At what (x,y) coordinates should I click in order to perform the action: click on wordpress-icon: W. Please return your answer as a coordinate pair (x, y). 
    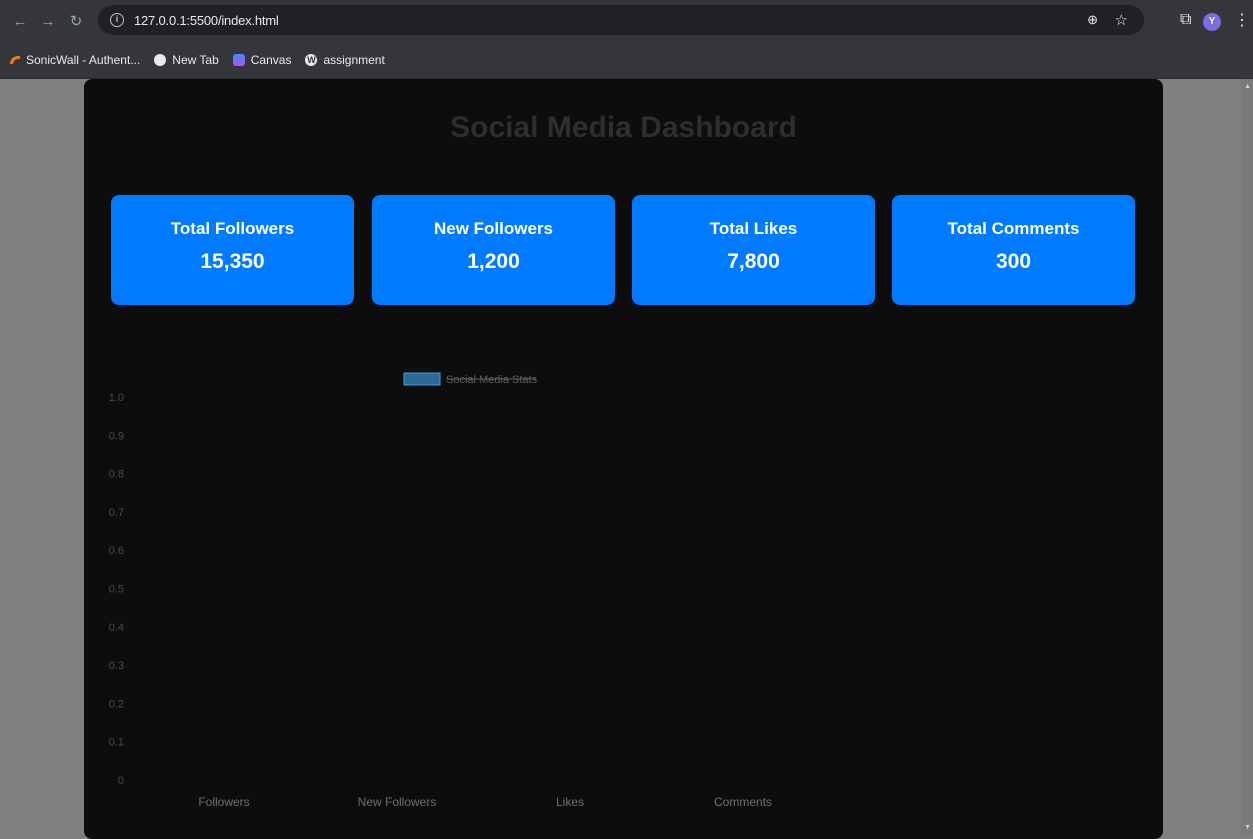
    Looking at the image, I should click on (311, 60).